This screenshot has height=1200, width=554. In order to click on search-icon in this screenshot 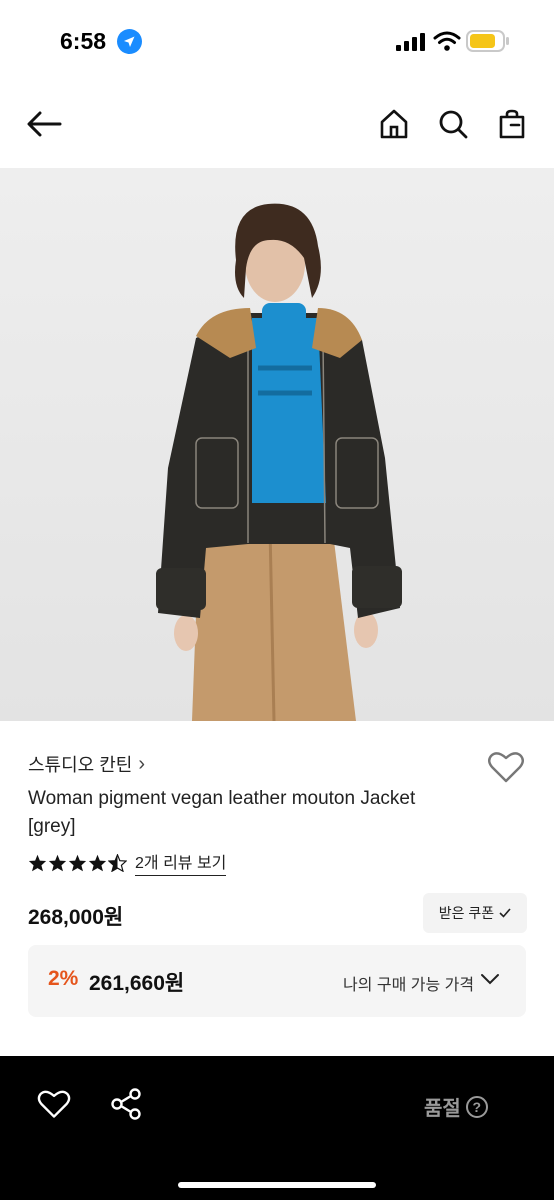, I will do `click(453, 124)`.